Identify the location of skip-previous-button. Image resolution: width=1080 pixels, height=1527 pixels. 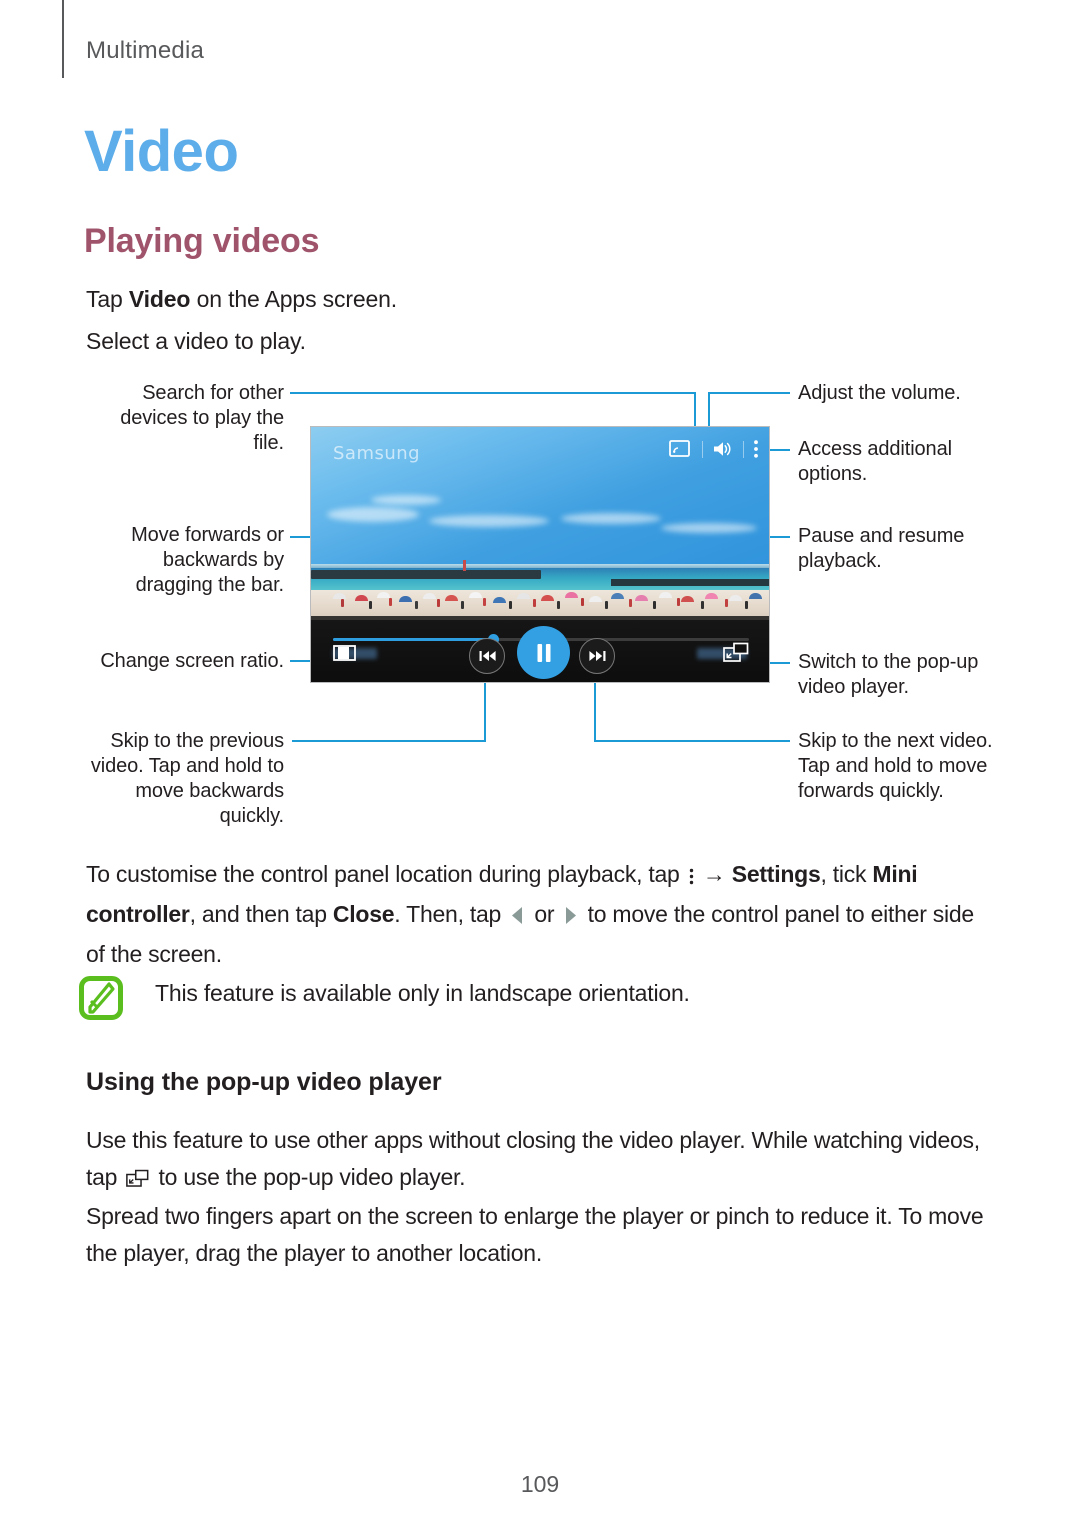
(487, 656).